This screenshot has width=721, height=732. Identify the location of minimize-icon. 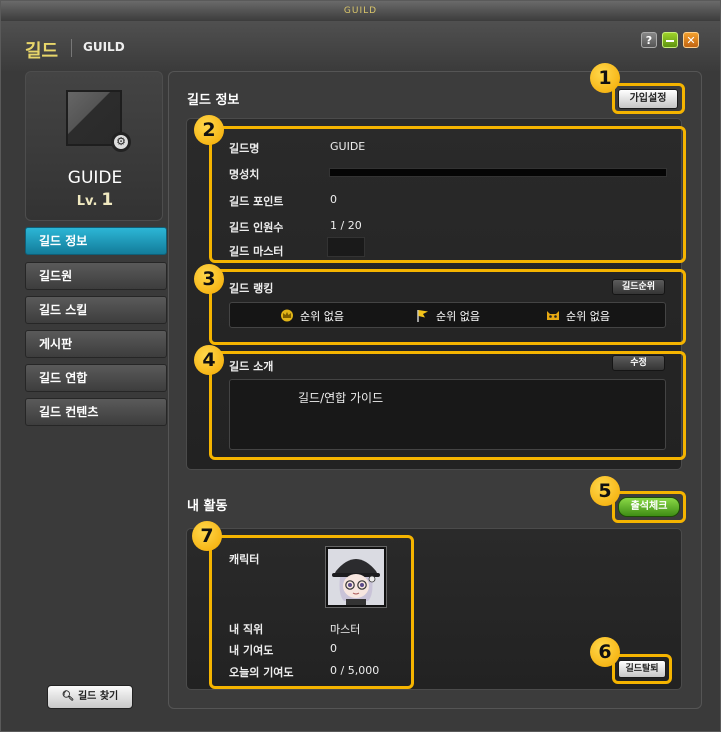
(670, 41).